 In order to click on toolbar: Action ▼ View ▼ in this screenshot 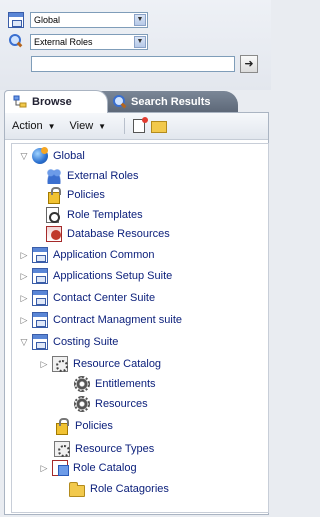, I will do `click(136, 126)`.